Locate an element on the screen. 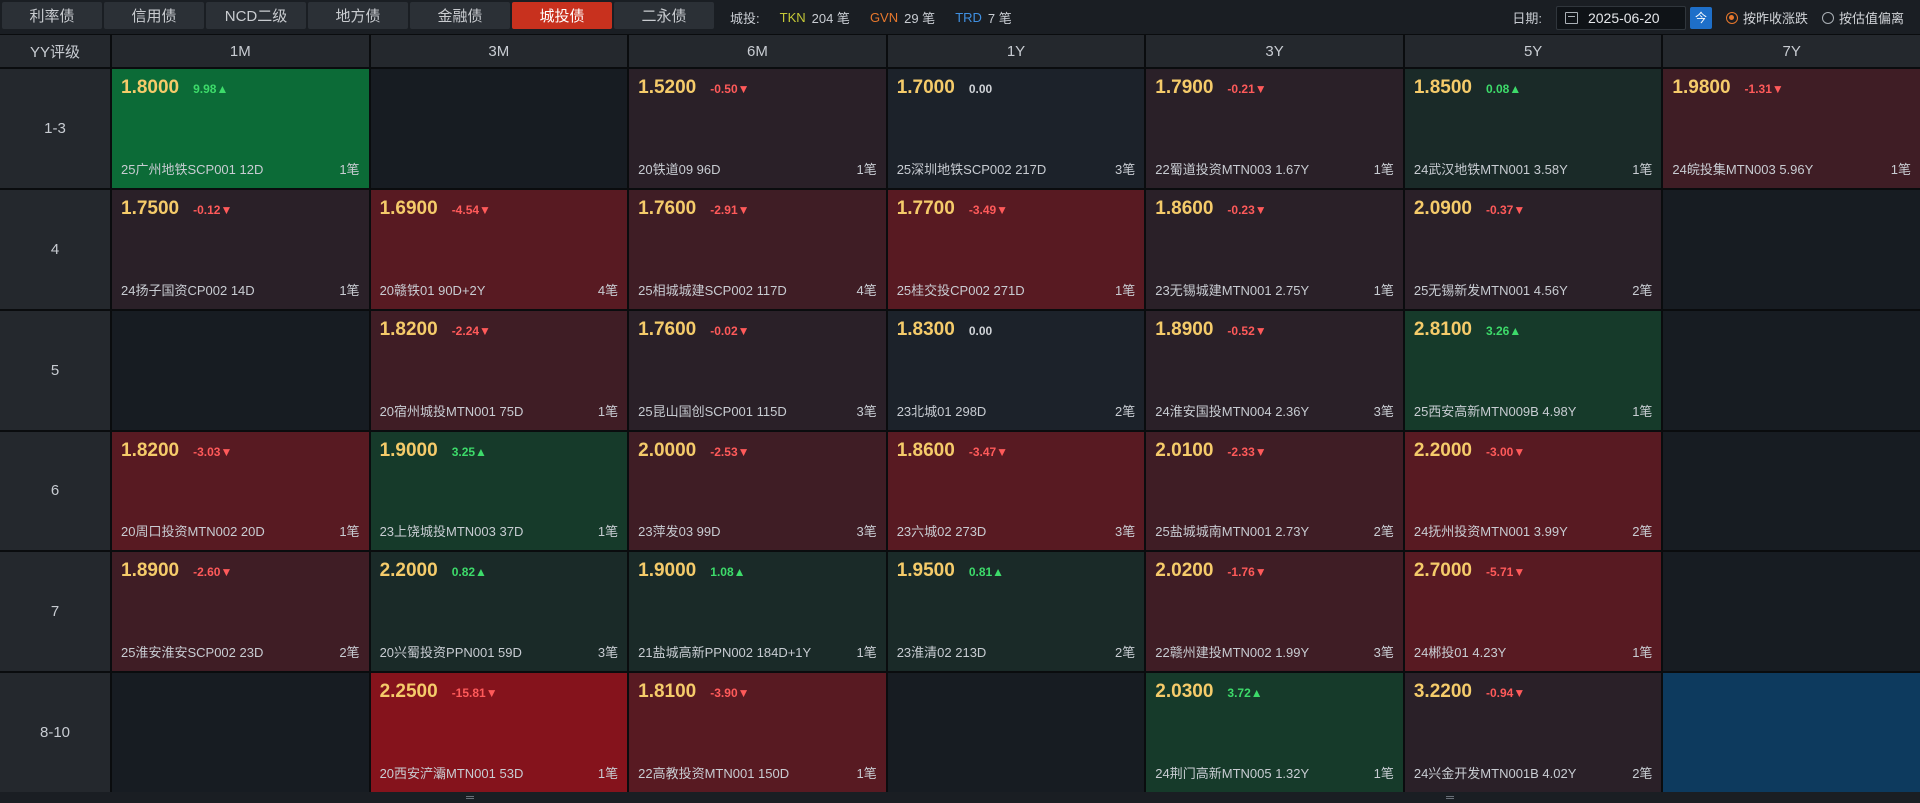  quote-cell: 1.8000 9.98▲ 25广州地铁SCP001 12D 1笔 is located at coordinates (240, 128).